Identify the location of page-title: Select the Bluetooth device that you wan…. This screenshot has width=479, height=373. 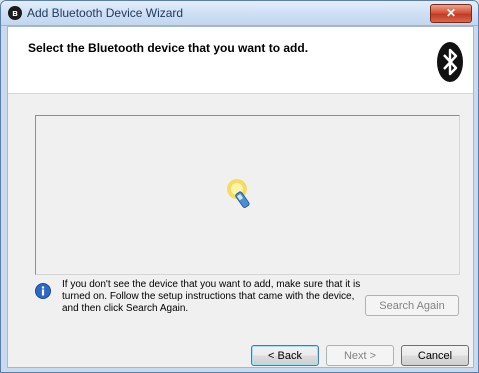
(168, 48).